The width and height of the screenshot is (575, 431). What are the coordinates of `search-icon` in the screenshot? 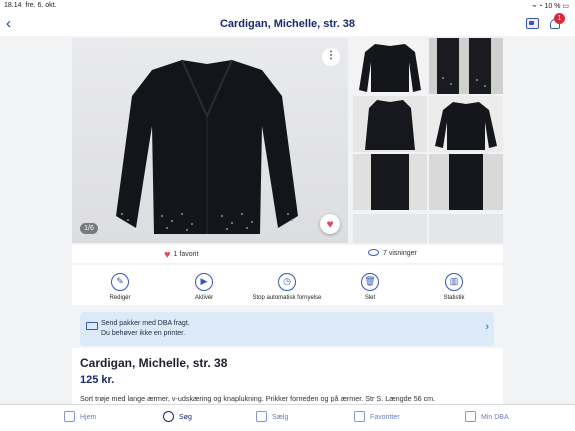 It's located at (168, 416).